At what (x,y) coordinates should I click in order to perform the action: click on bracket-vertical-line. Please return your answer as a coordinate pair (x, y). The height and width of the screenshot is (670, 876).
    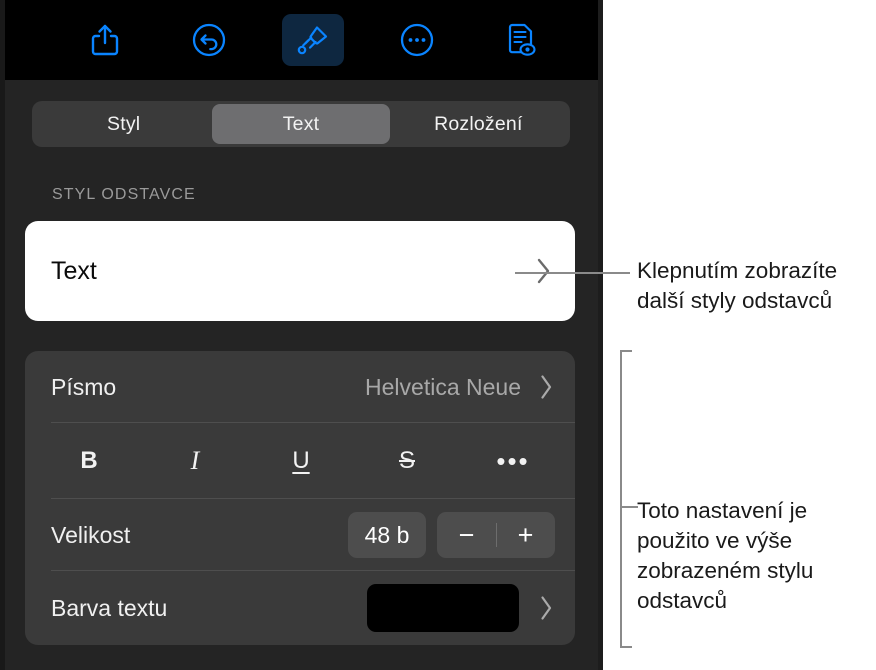
    Looking at the image, I should click on (621, 499).